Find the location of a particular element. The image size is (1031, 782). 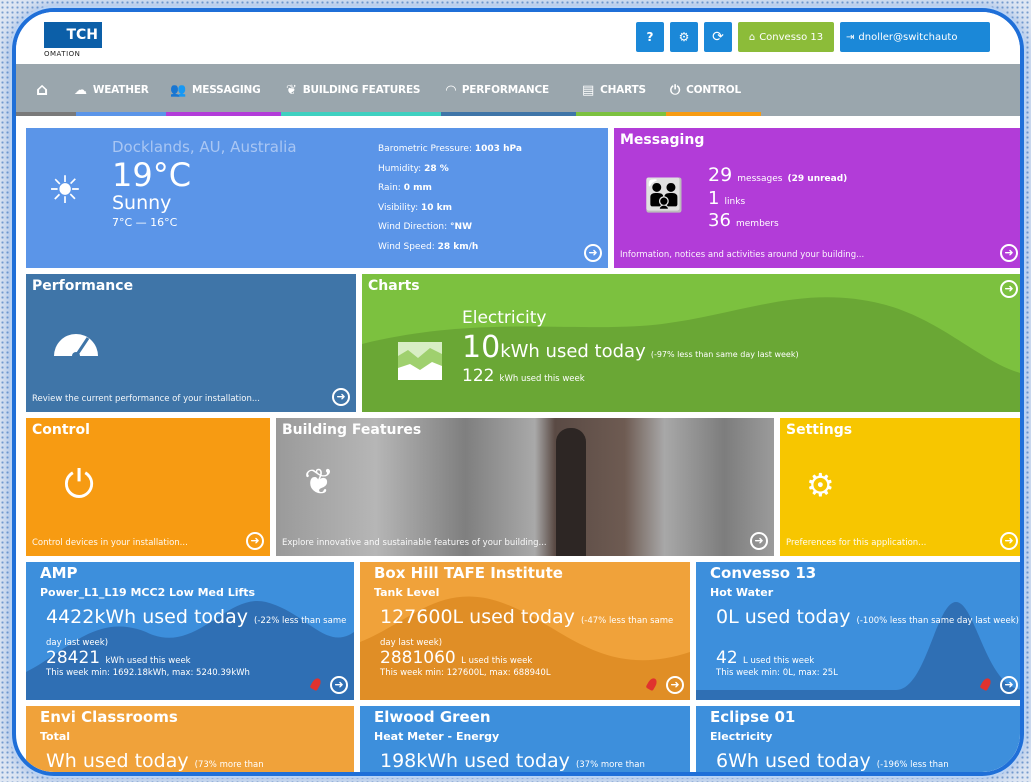

meter-today-value: 4422 is located at coordinates (70, 617).